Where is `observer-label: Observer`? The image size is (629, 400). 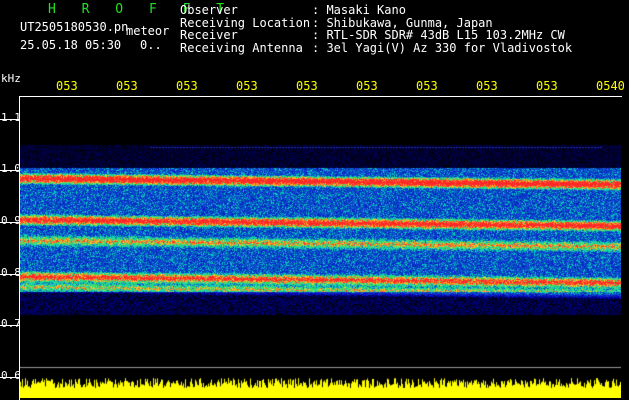
observer-label: Observer is located at coordinates (209, 10).